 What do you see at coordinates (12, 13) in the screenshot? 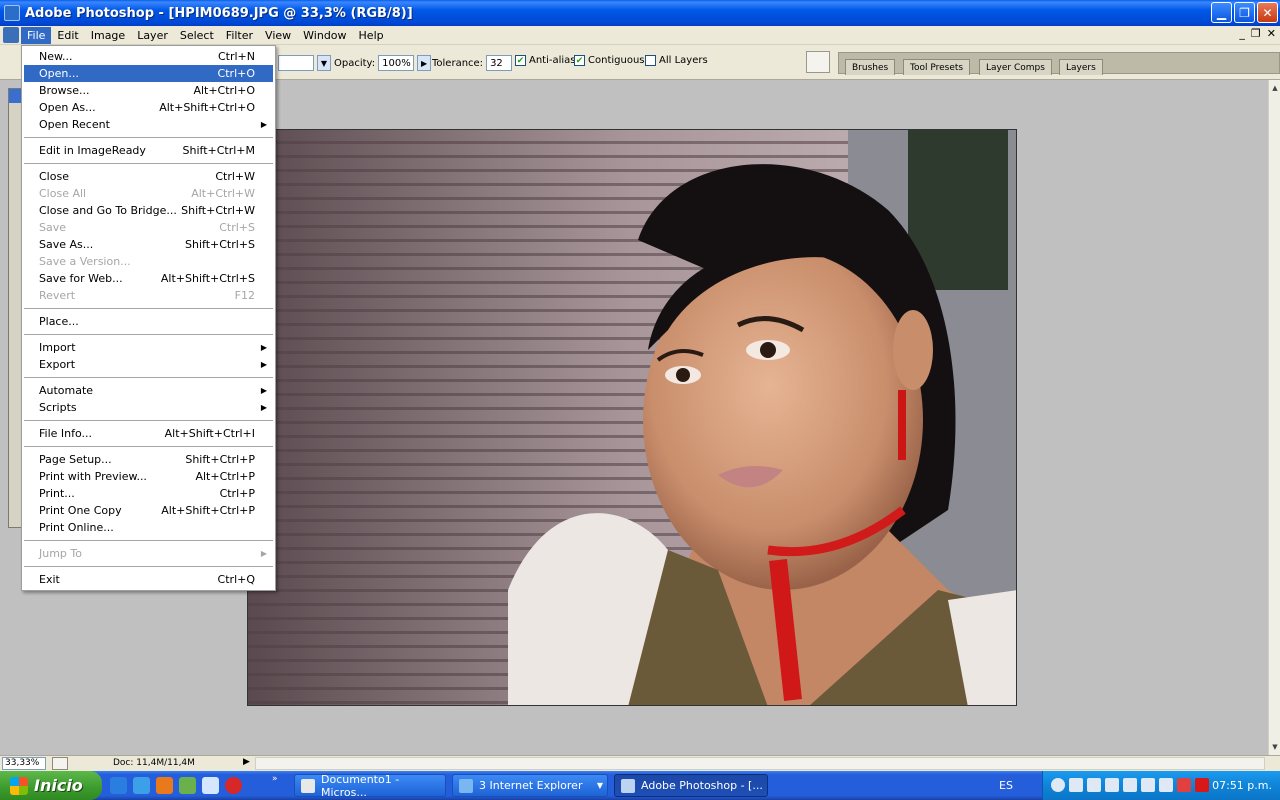
I see `photoshop-app-icon` at bounding box center [12, 13].